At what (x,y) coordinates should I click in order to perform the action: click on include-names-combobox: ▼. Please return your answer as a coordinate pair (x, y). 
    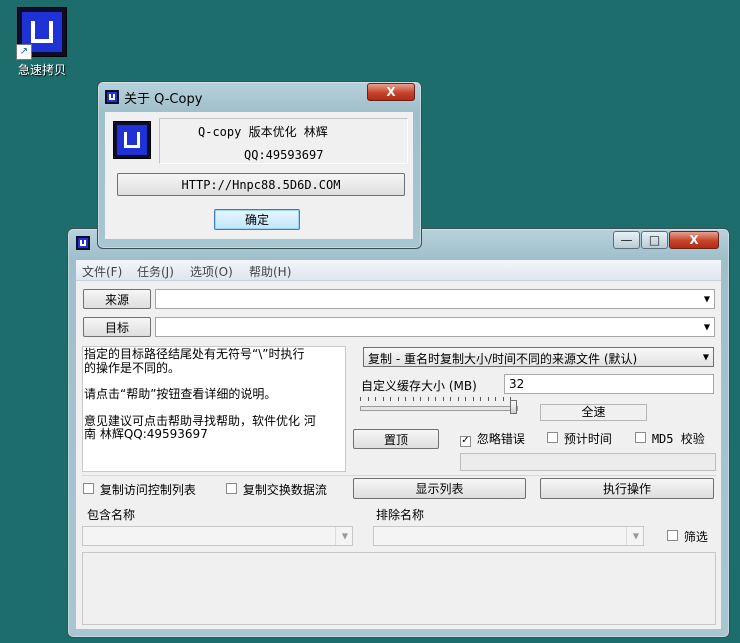
    Looking at the image, I should click on (217, 536).